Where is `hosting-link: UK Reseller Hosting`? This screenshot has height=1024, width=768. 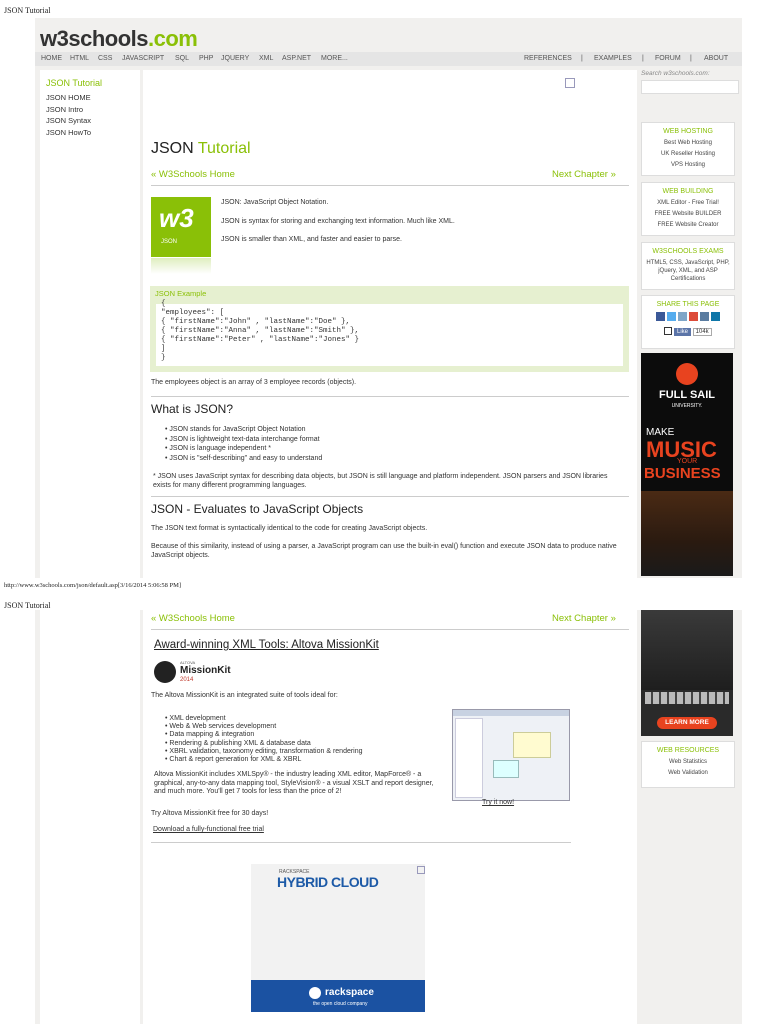
hosting-link: UK Reseller Hosting is located at coordinates (688, 154).